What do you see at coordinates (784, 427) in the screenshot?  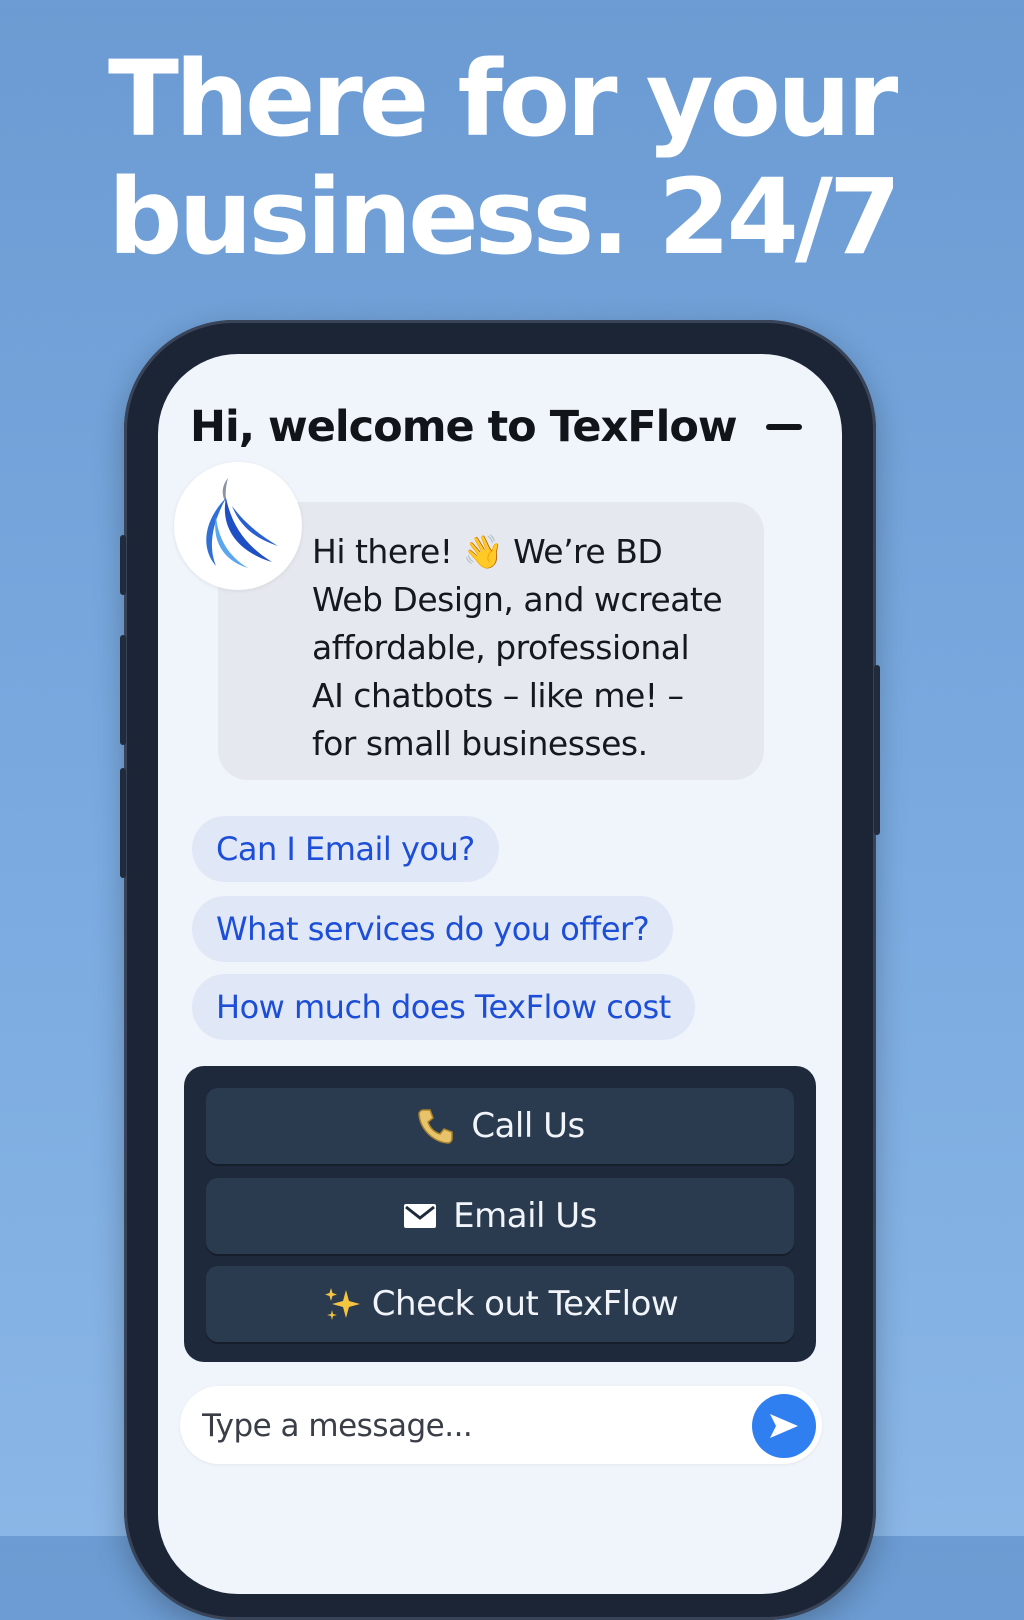 I see `minimize-icon` at bounding box center [784, 427].